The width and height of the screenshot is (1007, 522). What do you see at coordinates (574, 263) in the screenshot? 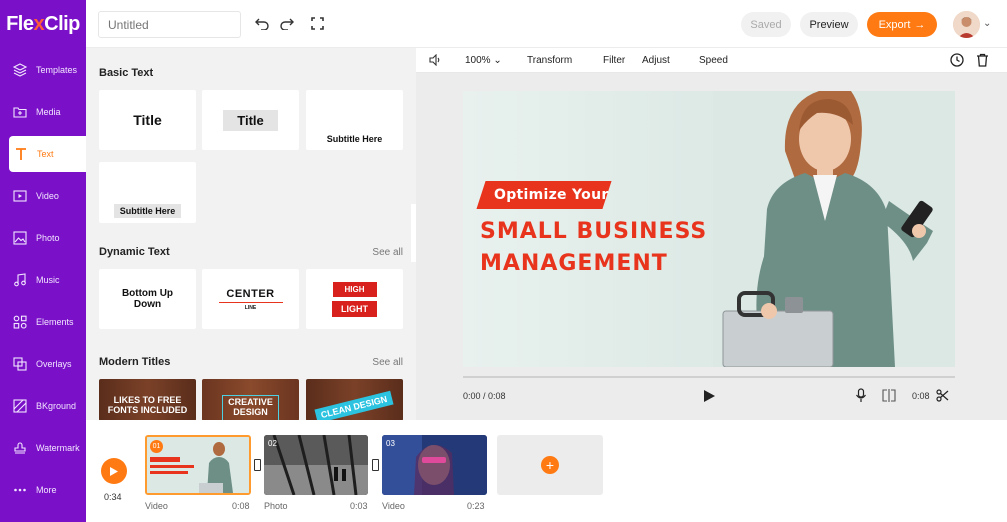
I see `headline-line-2: MANAGEMENT` at bounding box center [574, 263].